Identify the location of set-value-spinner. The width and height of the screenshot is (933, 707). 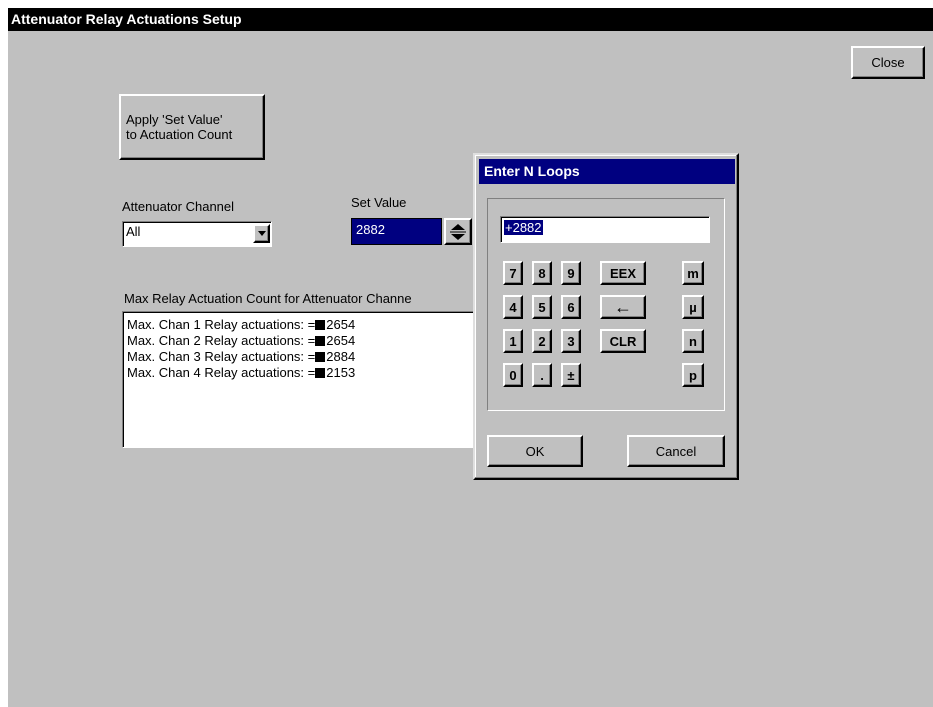
(458, 231).